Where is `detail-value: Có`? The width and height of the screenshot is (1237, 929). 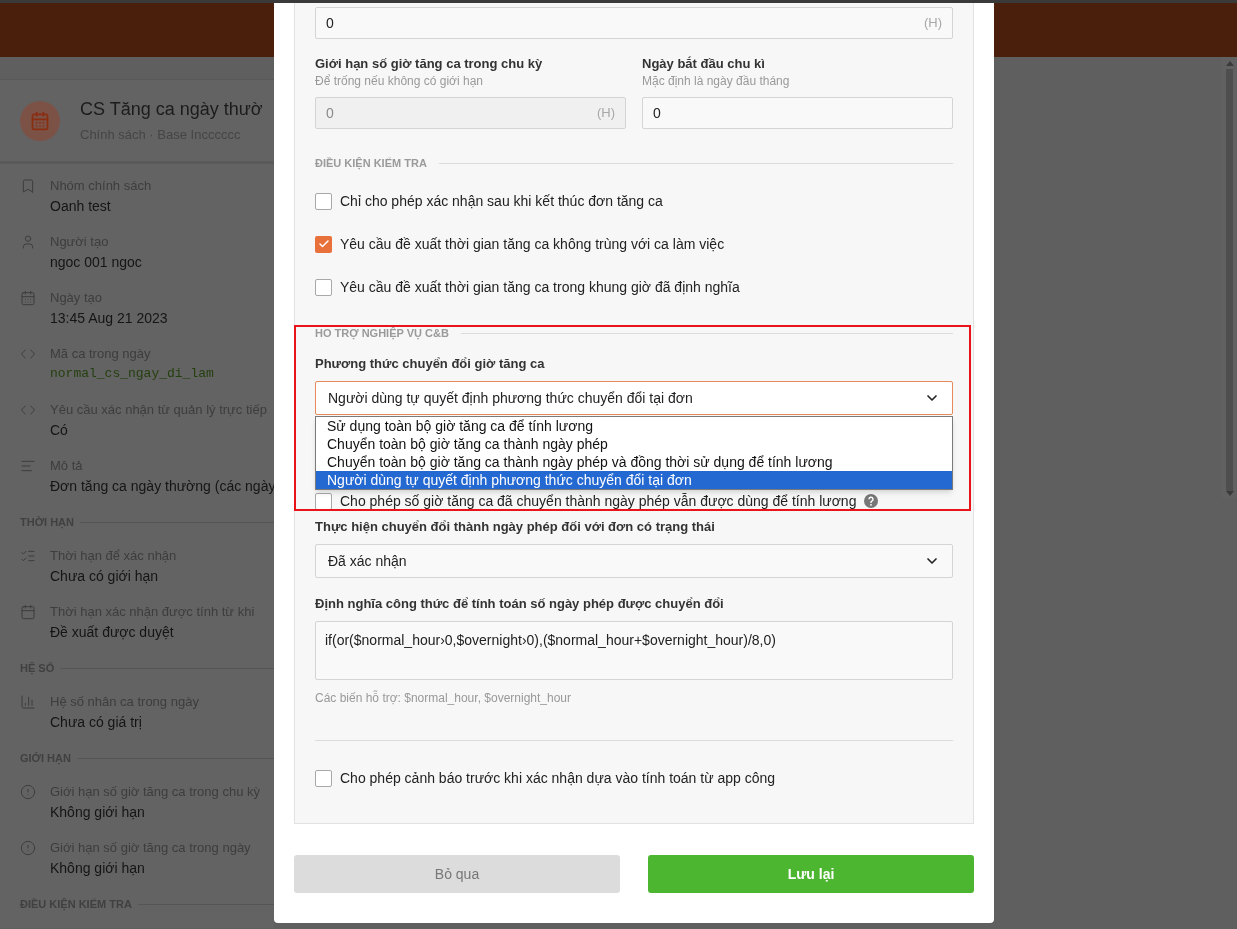
detail-value: Có is located at coordinates (59, 430).